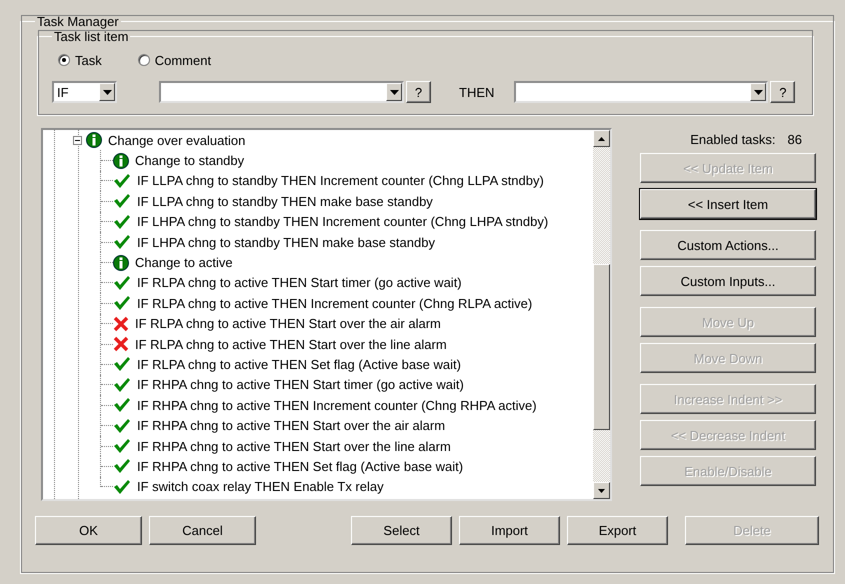 Image resolution: width=845 pixels, height=584 pixels. What do you see at coordinates (335, 303) in the screenshot?
I see `tree-item: IF RLPA chng to active THEN Increment counter (Chng RLPA active)` at bounding box center [335, 303].